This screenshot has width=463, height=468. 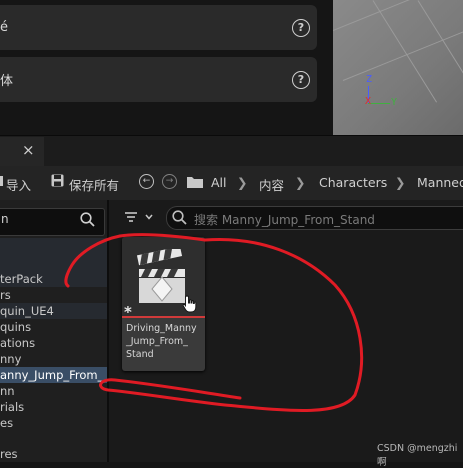 What do you see at coordinates (369, 79) in the screenshot?
I see `axis-z-label: Z` at bounding box center [369, 79].